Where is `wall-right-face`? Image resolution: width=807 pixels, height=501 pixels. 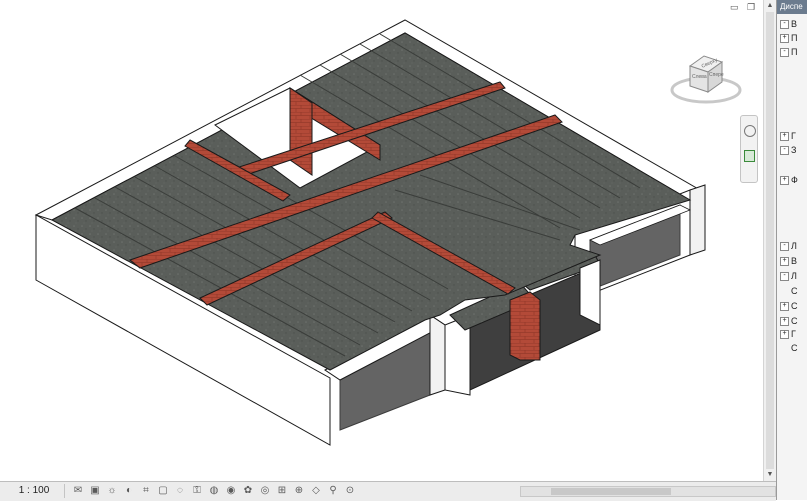 wall-right-face is located at coordinates (697, 220).